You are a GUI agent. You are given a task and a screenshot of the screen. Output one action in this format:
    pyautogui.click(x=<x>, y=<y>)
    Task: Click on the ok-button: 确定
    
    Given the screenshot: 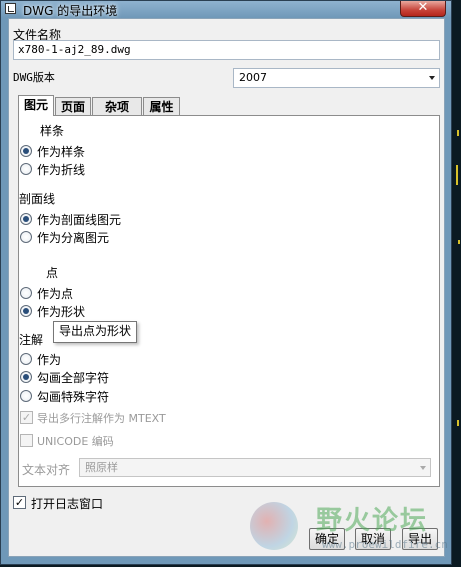 What is the action you would take?
    pyautogui.click(x=327, y=539)
    